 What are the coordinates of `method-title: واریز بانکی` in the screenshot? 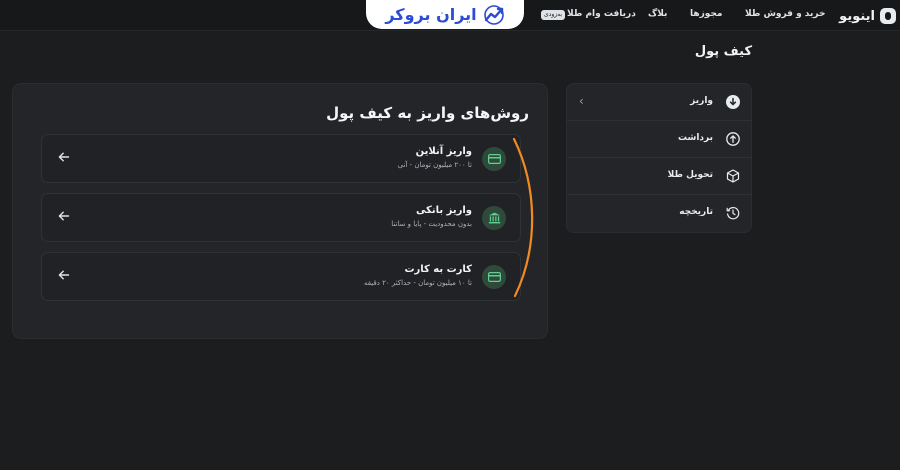 It's located at (443, 210).